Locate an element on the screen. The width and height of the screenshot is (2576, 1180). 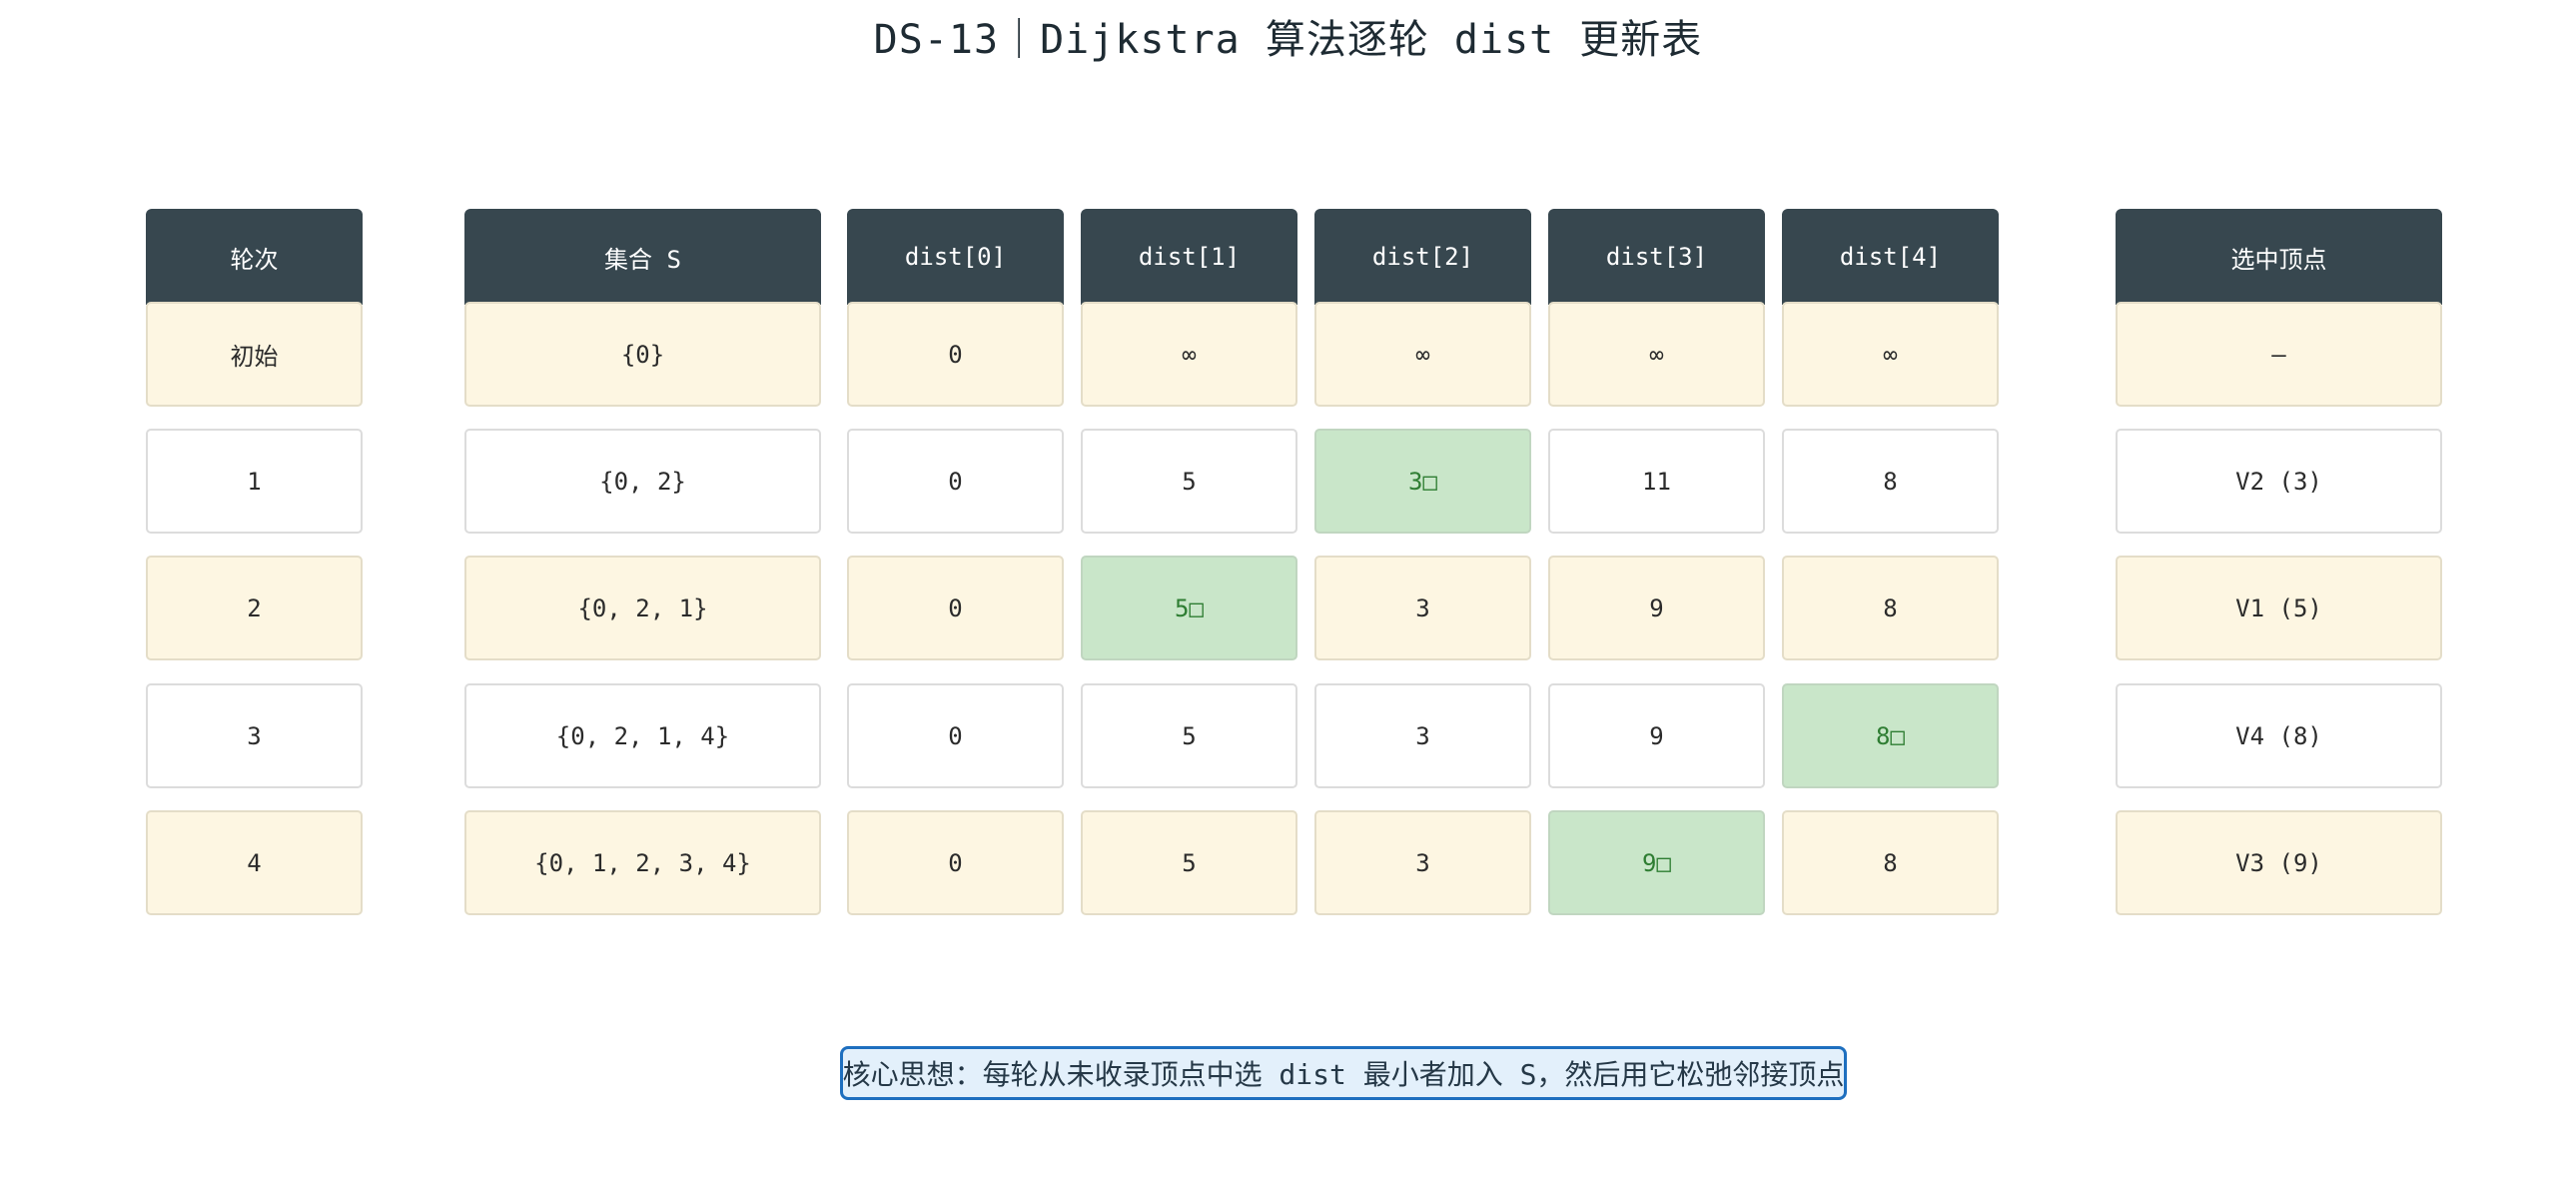
core-idea-note: 核心思想：每轮从未收录顶点中选 dist 最小者加入 S，然后用它松弛邻接顶点 is located at coordinates (1344, 1073).